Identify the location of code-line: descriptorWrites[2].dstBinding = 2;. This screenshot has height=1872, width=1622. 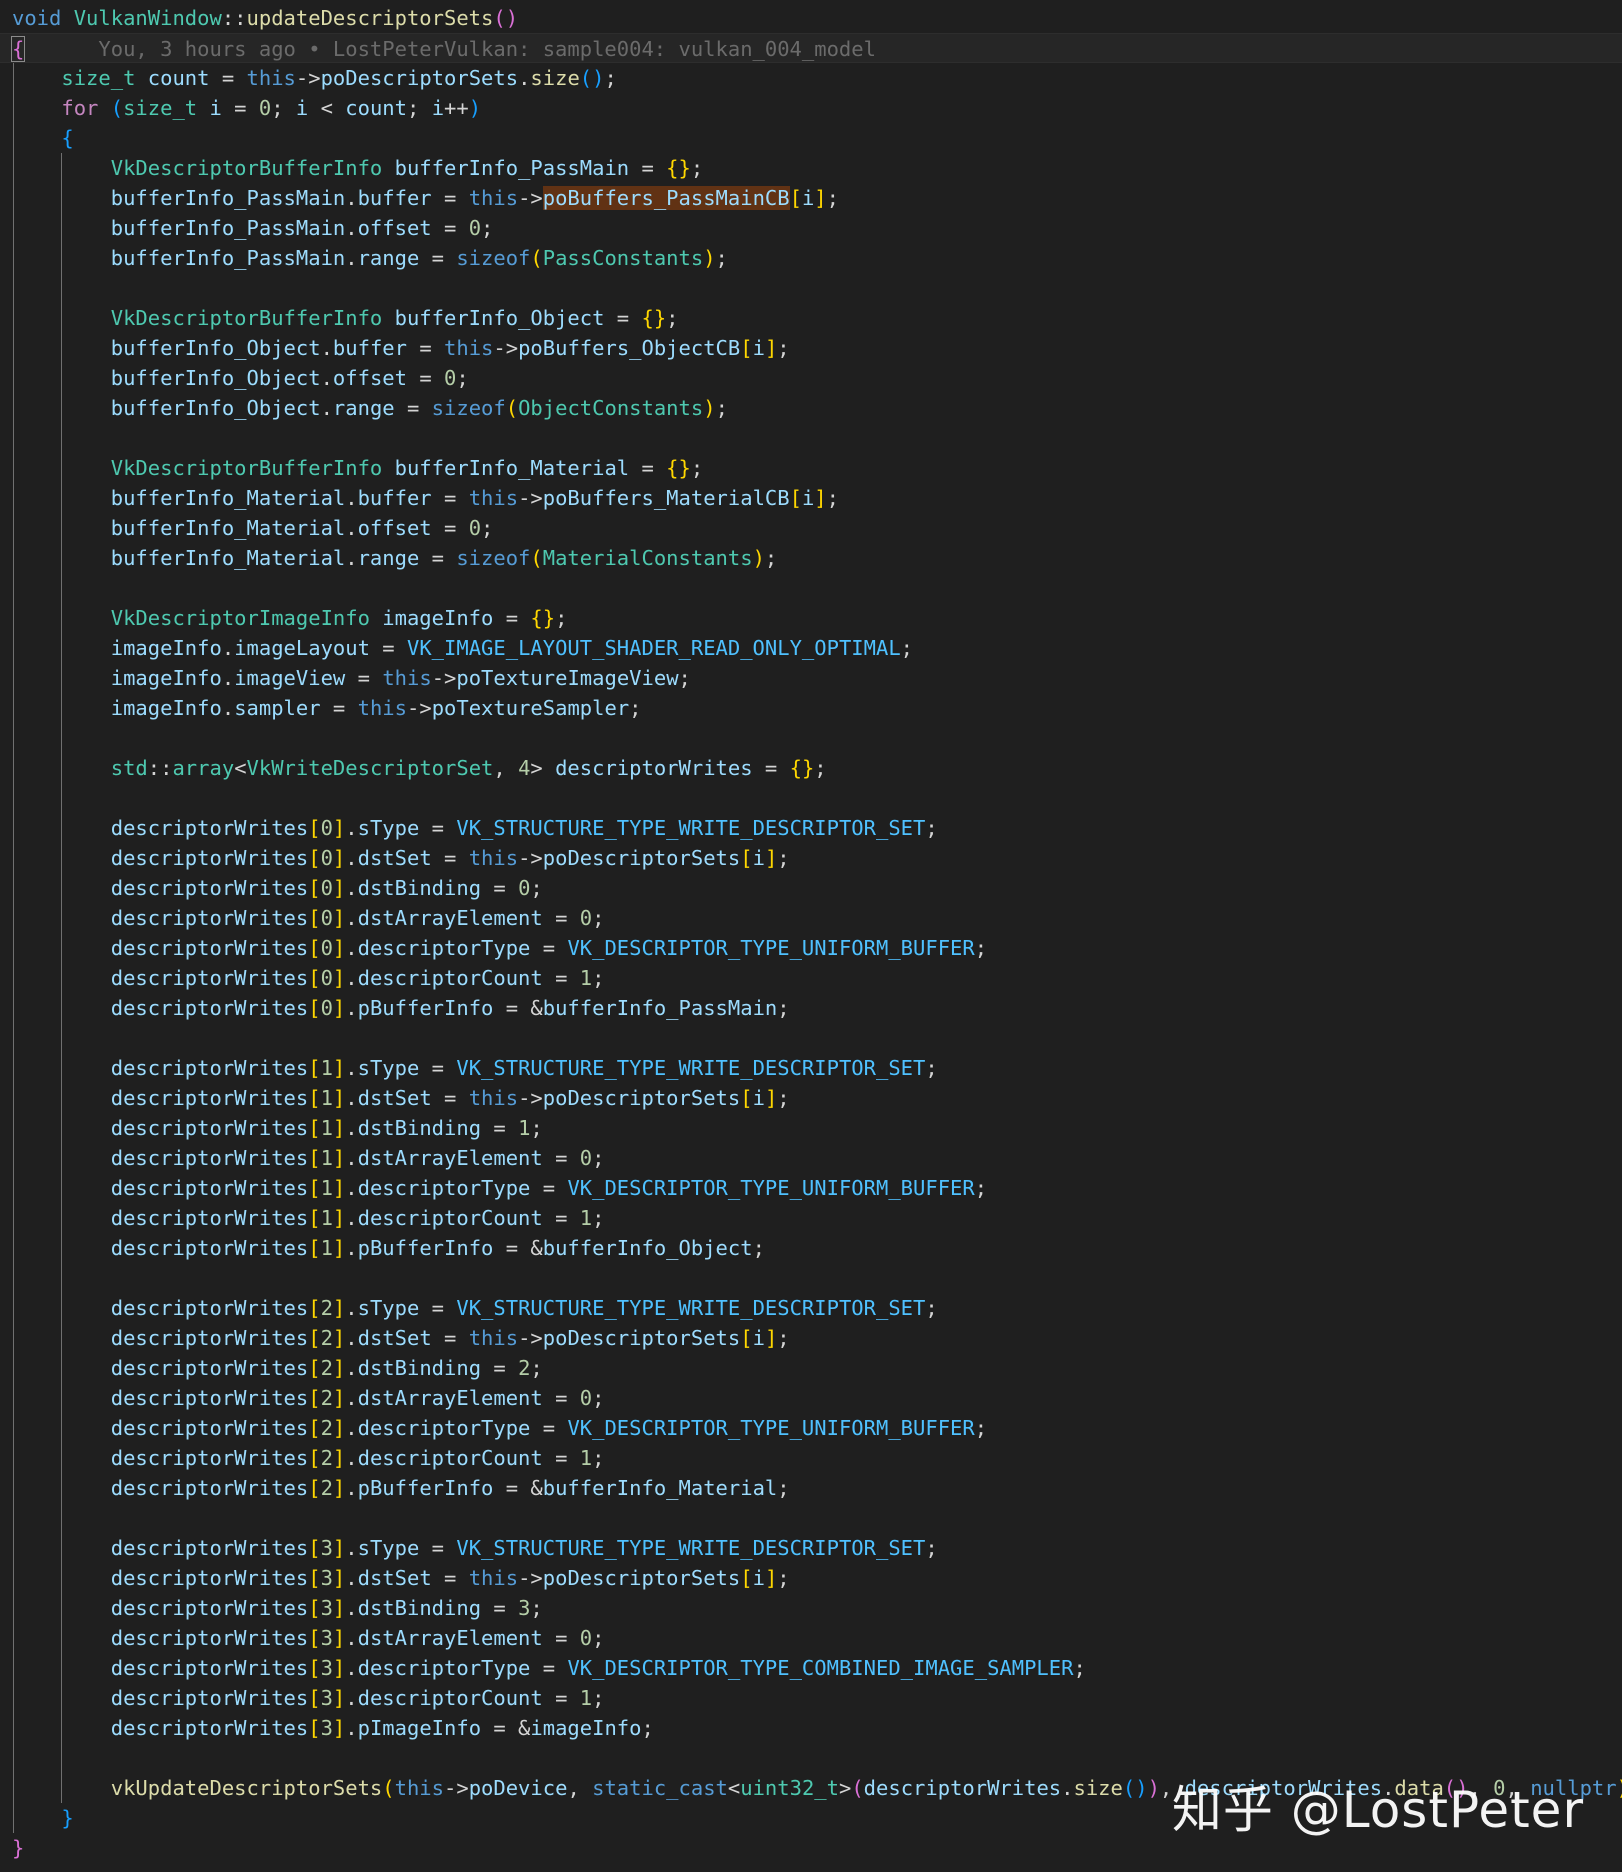
(277, 1368).